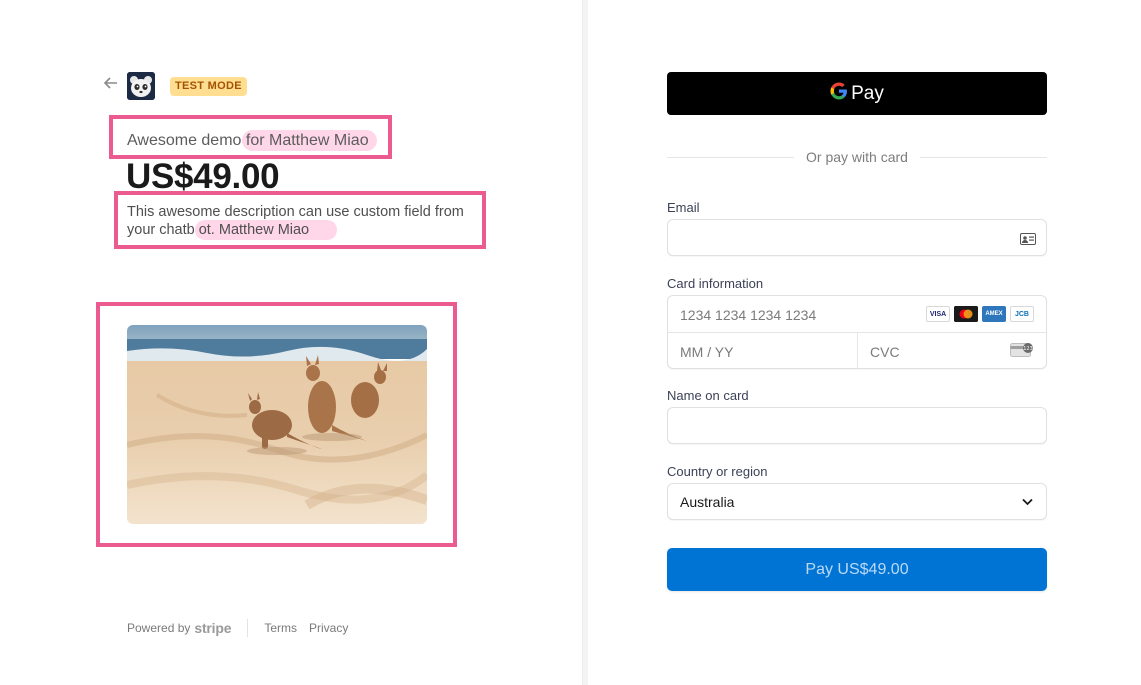 The width and height of the screenshot is (1141, 685). Describe the element at coordinates (208, 86) in the screenshot. I see `test-mode-badge: TEST MODE` at that location.